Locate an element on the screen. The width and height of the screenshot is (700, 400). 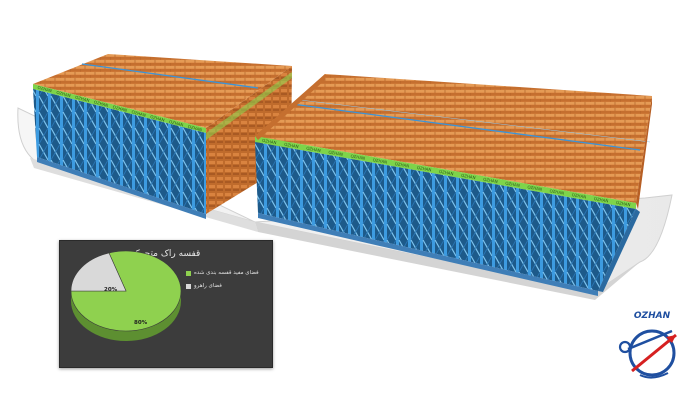
pie-data-label-80: 80% is located at coordinates (141, 323).